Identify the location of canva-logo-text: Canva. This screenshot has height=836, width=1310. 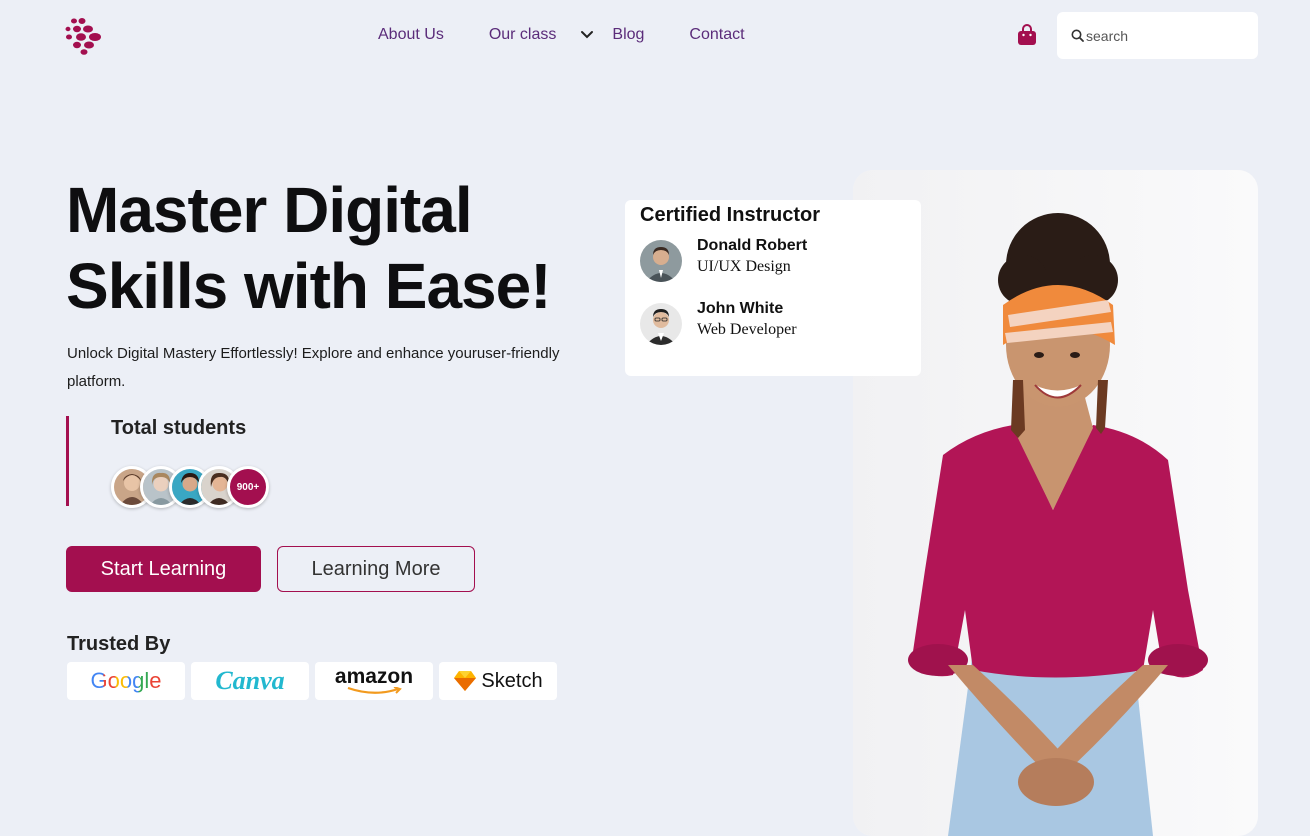
(250, 680).